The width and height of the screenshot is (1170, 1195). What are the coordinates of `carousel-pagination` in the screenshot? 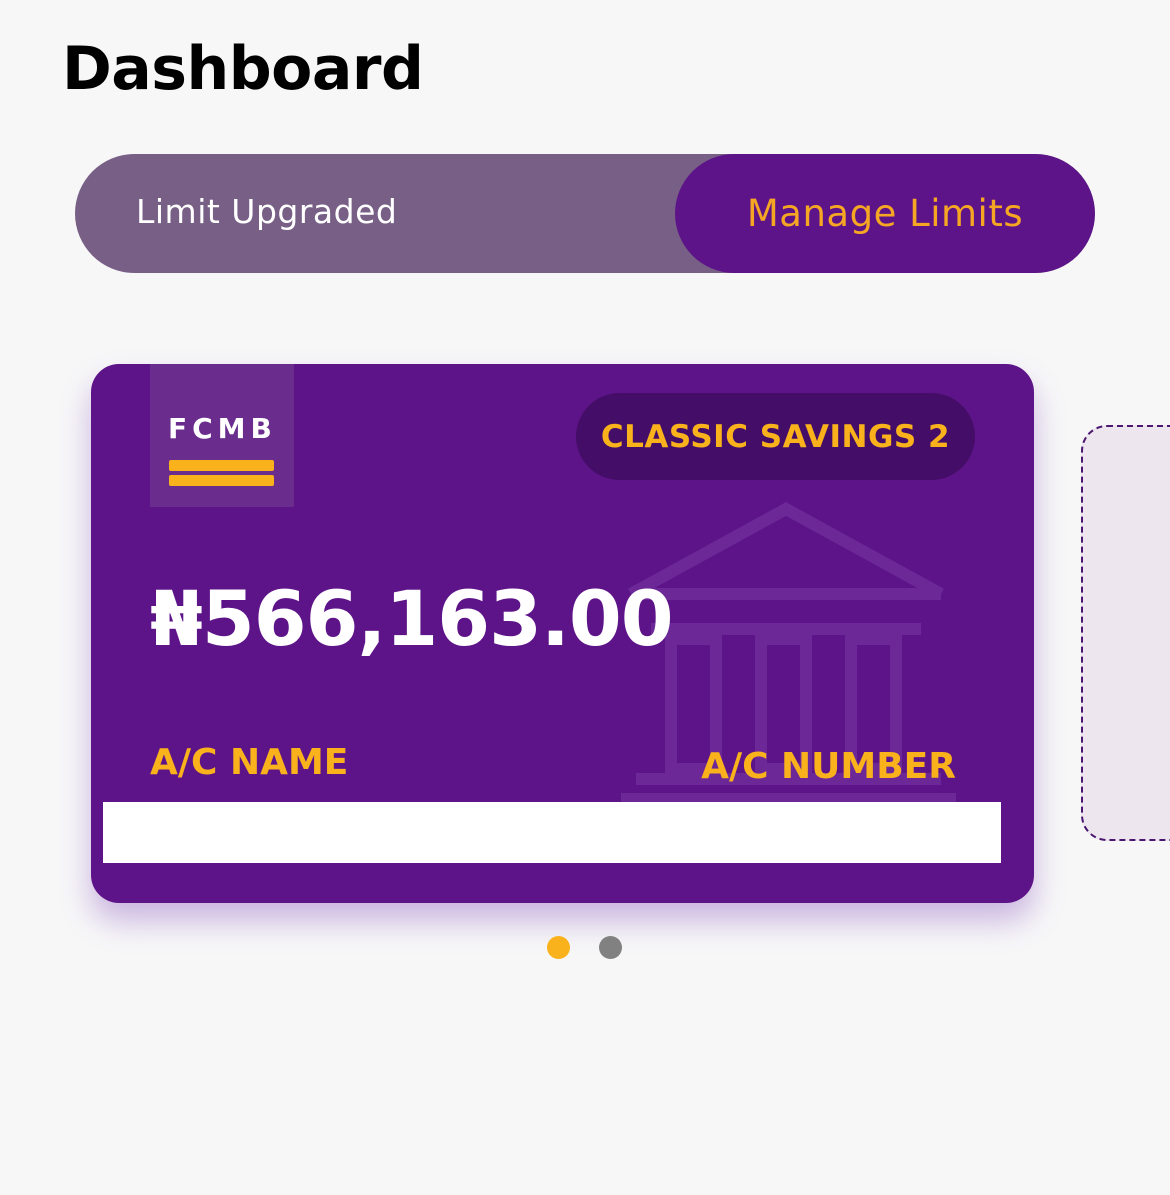 It's located at (584, 947).